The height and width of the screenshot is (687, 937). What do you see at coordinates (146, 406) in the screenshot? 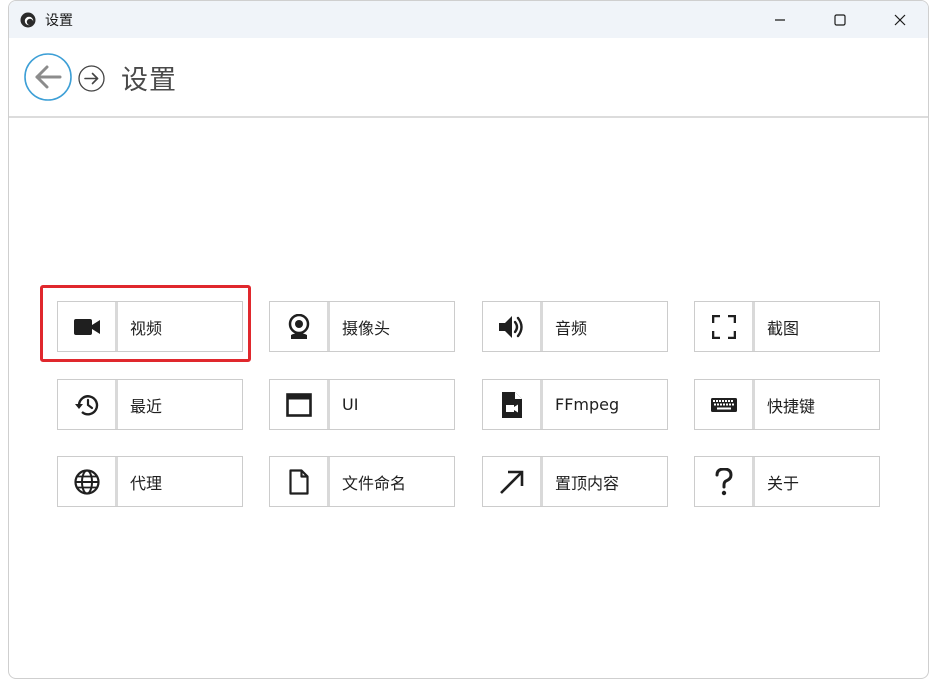
I see `tile-label: 最近` at bounding box center [146, 406].